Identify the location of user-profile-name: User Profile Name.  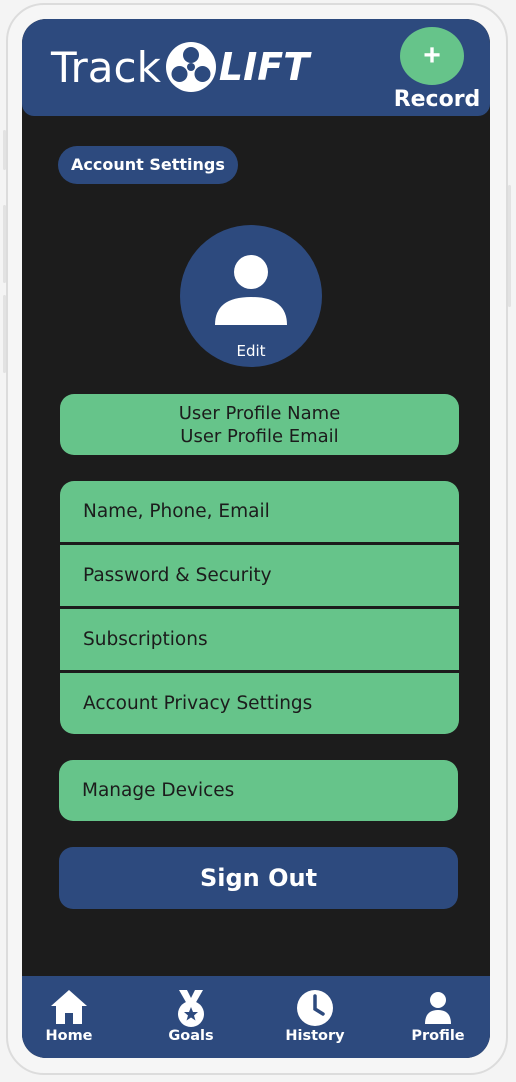
(259, 413).